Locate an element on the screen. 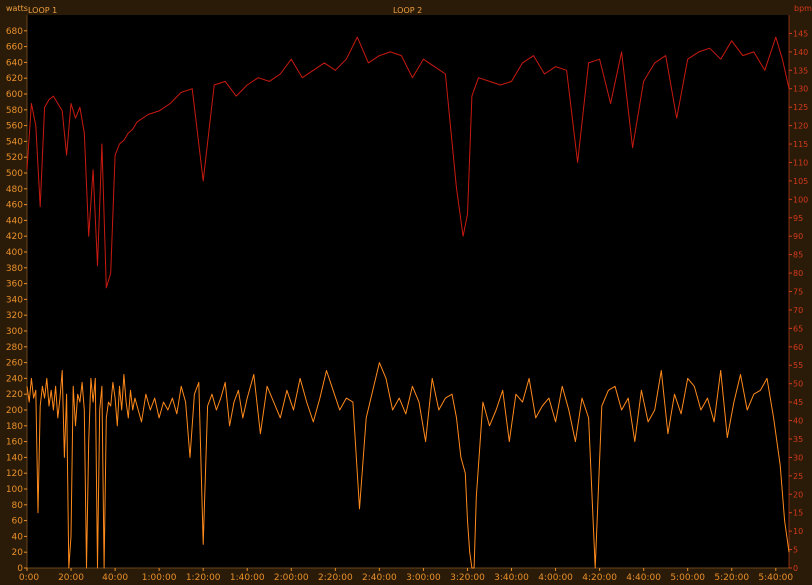 Image resolution: width=812 pixels, height=585 pixels. right-tick-label: 80 is located at coordinates (798, 273).